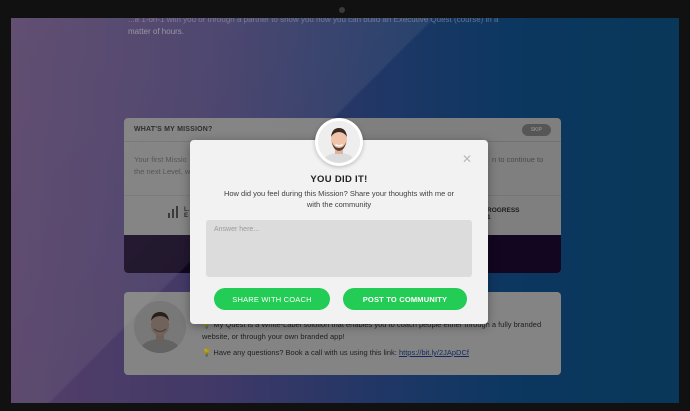  I want to click on booking-link: https://bit.ly/2JApDCf, so click(434, 352).